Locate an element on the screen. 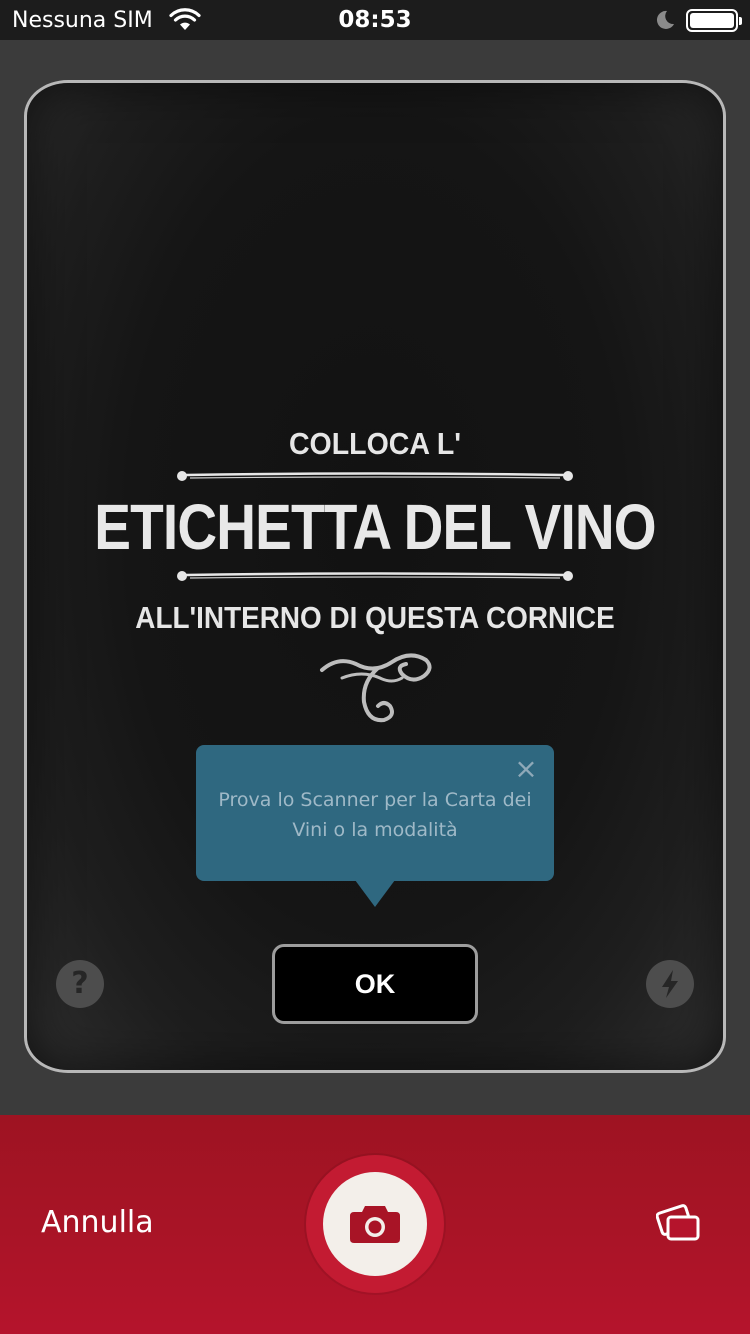  status-bar: Nessuna SIM 08:53 is located at coordinates (375, 20).